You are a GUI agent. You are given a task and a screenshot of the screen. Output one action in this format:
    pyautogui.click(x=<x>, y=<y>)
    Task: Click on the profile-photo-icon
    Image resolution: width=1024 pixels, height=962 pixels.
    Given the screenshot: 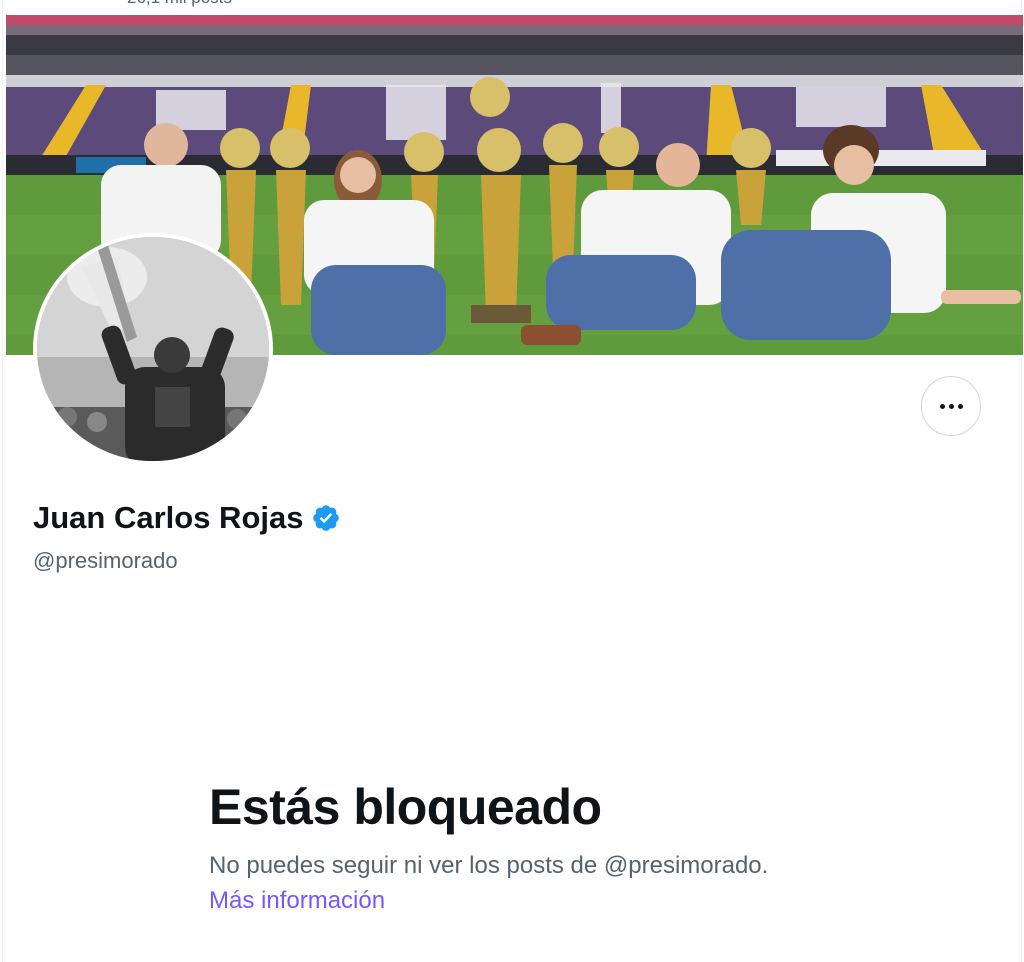 What is the action you would take?
    pyautogui.click(x=153, y=349)
    